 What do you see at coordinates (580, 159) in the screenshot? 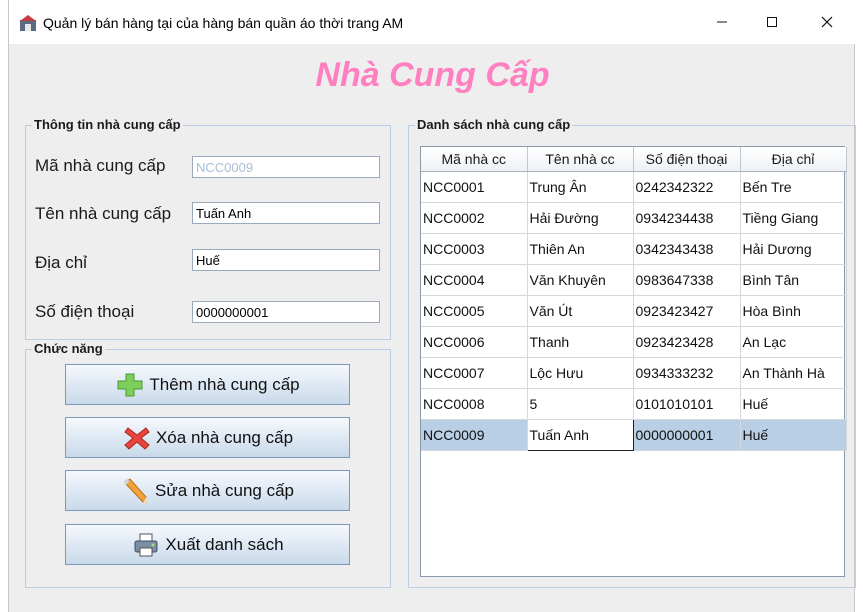
I see `column-header-name: Tên nhà cc` at bounding box center [580, 159].